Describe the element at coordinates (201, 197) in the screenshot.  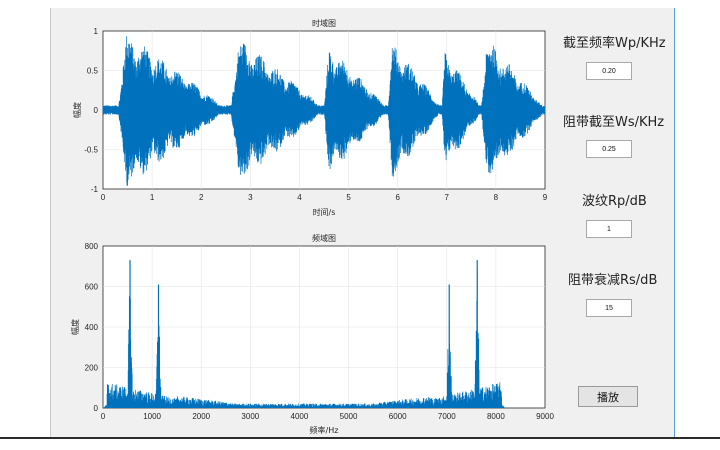
I see `time-xtick-label: 2` at that location.